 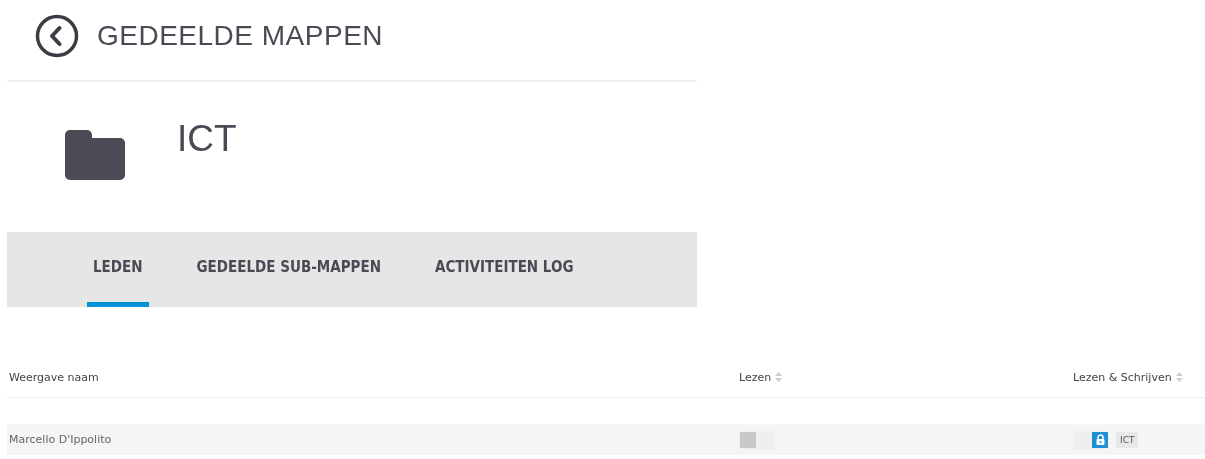 I want to click on back-button, so click(x=57, y=36).